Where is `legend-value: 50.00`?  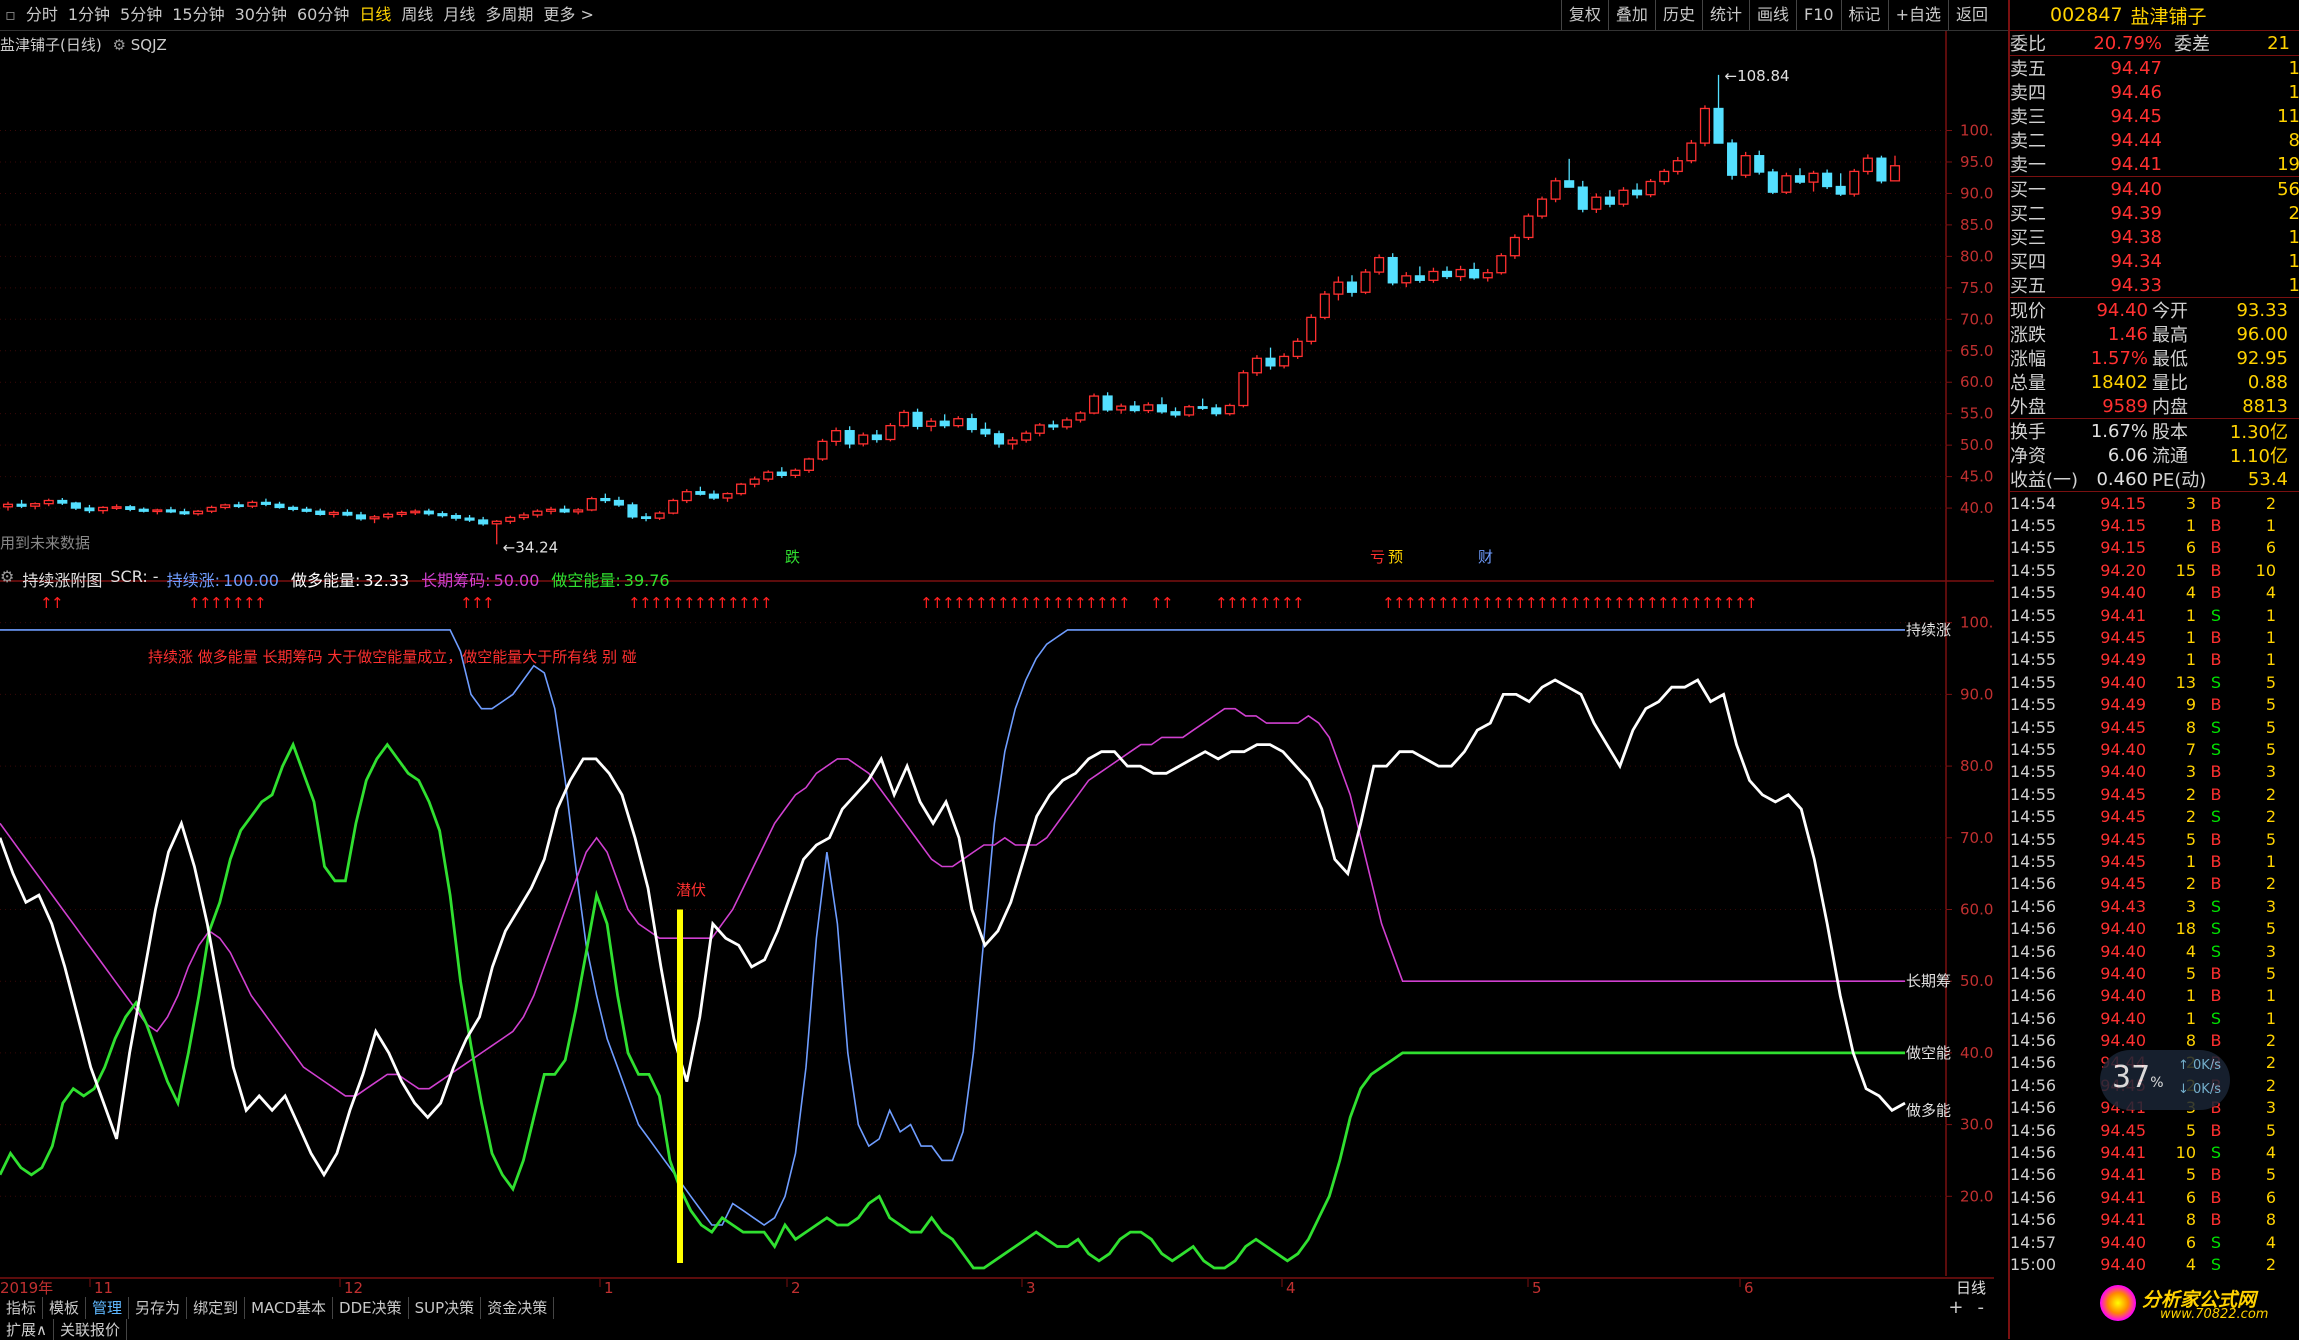 legend-value: 50.00 is located at coordinates (516, 580).